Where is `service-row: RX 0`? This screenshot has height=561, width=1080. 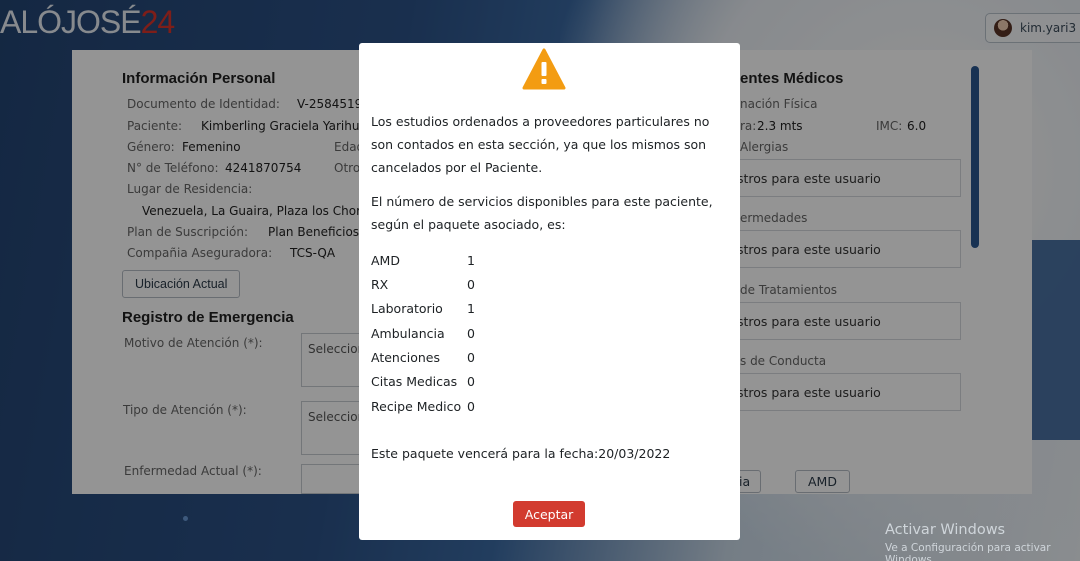
service-row: RX 0 is located at coordinates (423, 284).